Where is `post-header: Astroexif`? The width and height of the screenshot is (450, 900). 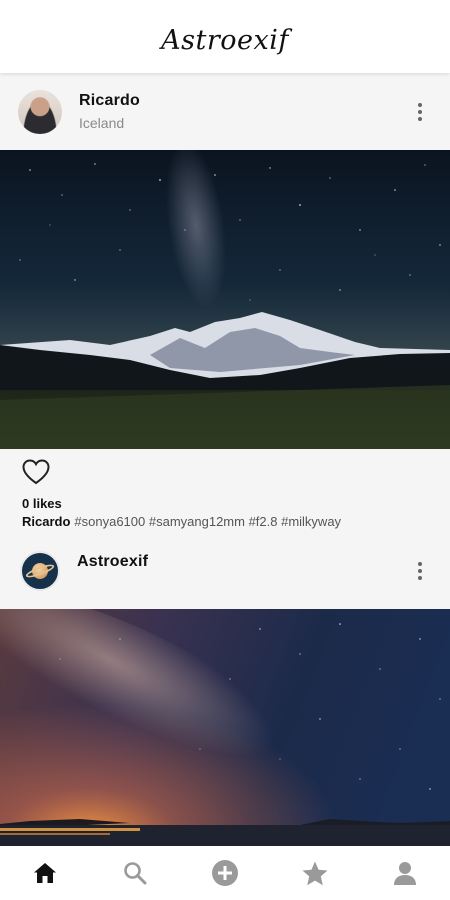
post-header: Astroexif is located at coordinates (225, 570).